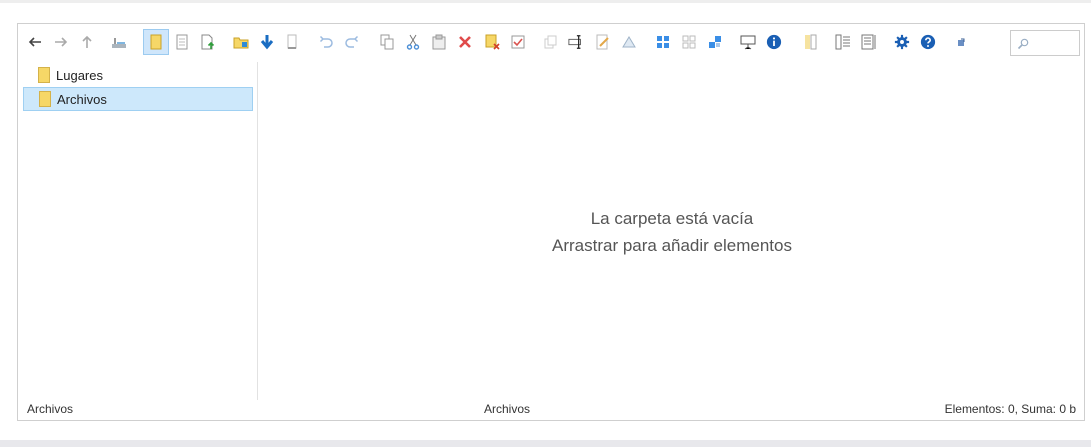 The width and height of the screenshot is (1091, 447). I want to click on duplicate-icon, so click(551, 42).